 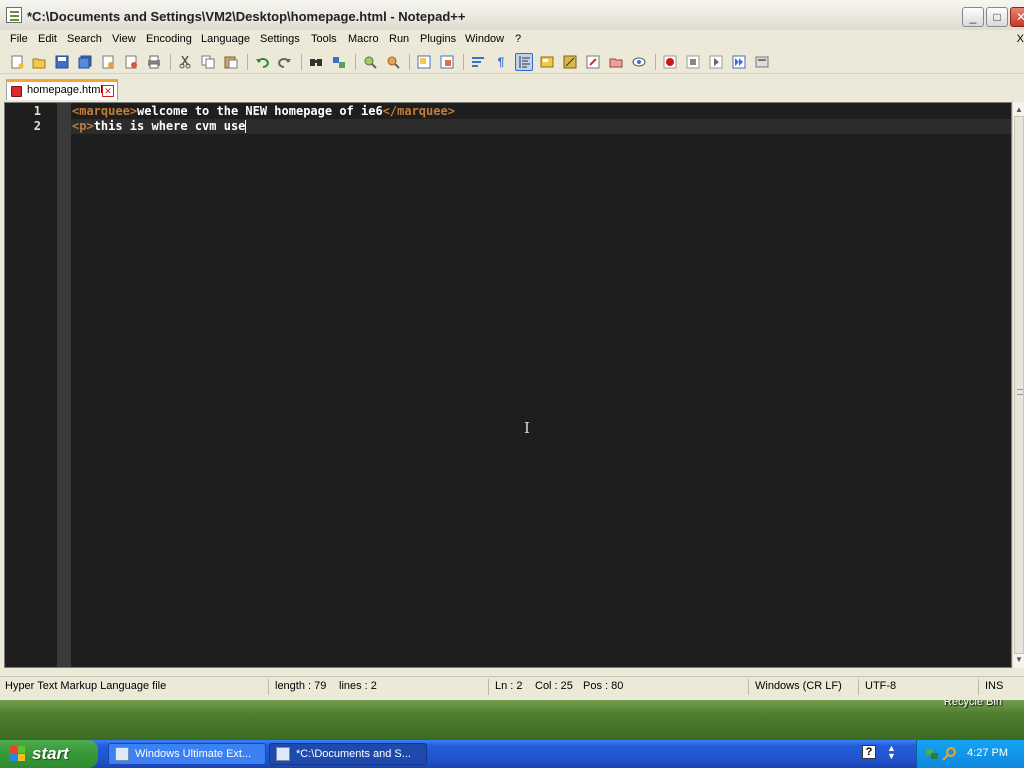 What do you see at coordinates (85, 62) in the screenshot?
I see `save-all-icon` at bounding box center [85, 62].